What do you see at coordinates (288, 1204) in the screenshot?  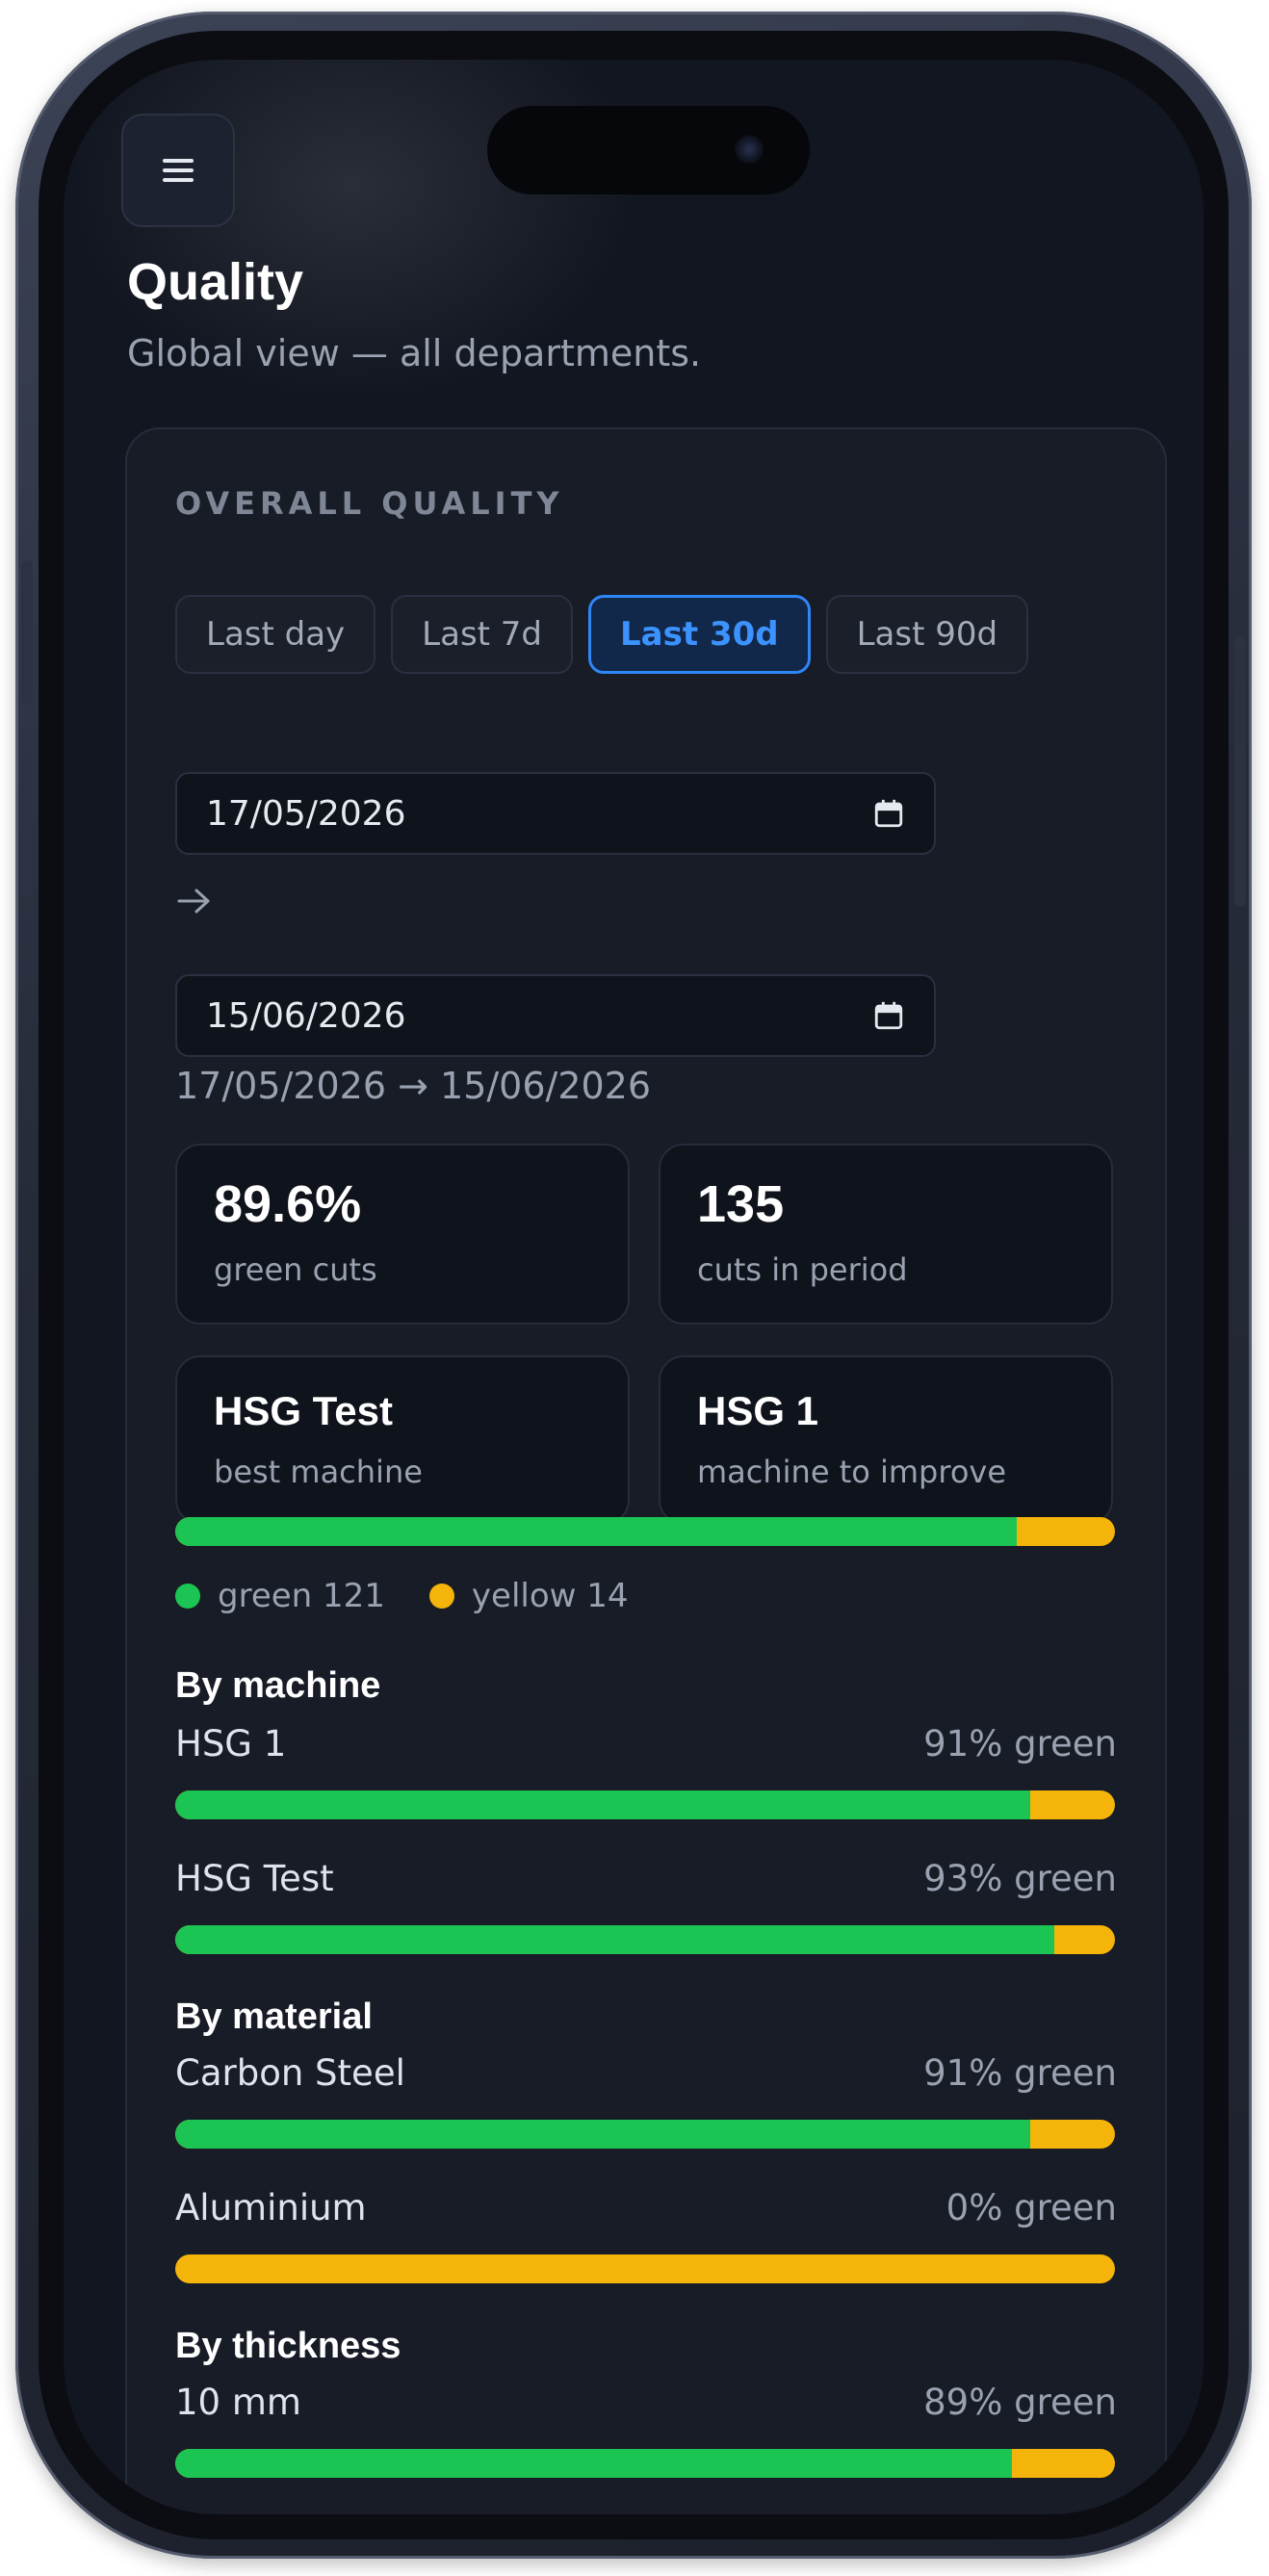 I see `stat-value: 89.6%` at bounding box center [288, 1204].